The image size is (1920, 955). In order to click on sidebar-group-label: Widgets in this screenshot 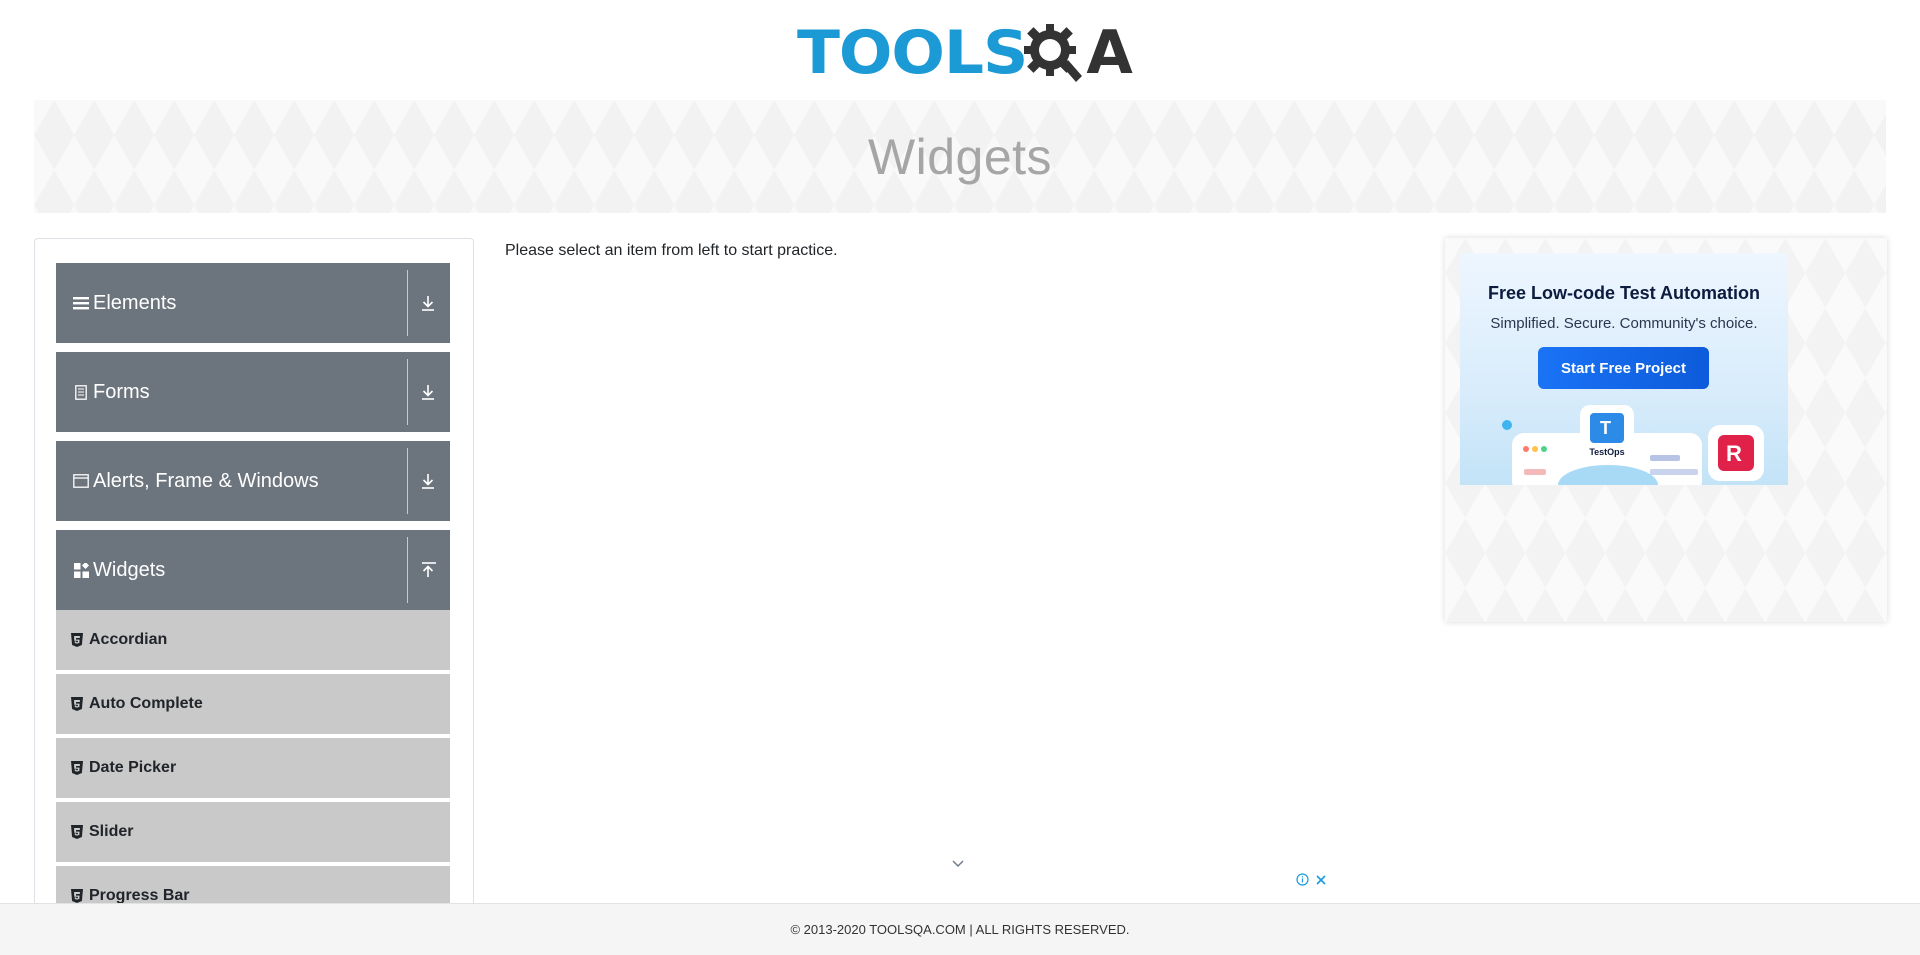, I will do `click(129, 569)`.